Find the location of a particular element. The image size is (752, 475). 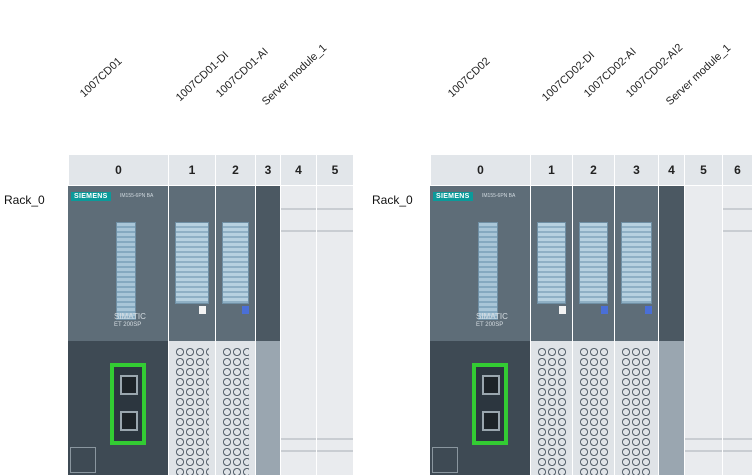

ethernet-port-2-icon is located at coordinates (491, 421).